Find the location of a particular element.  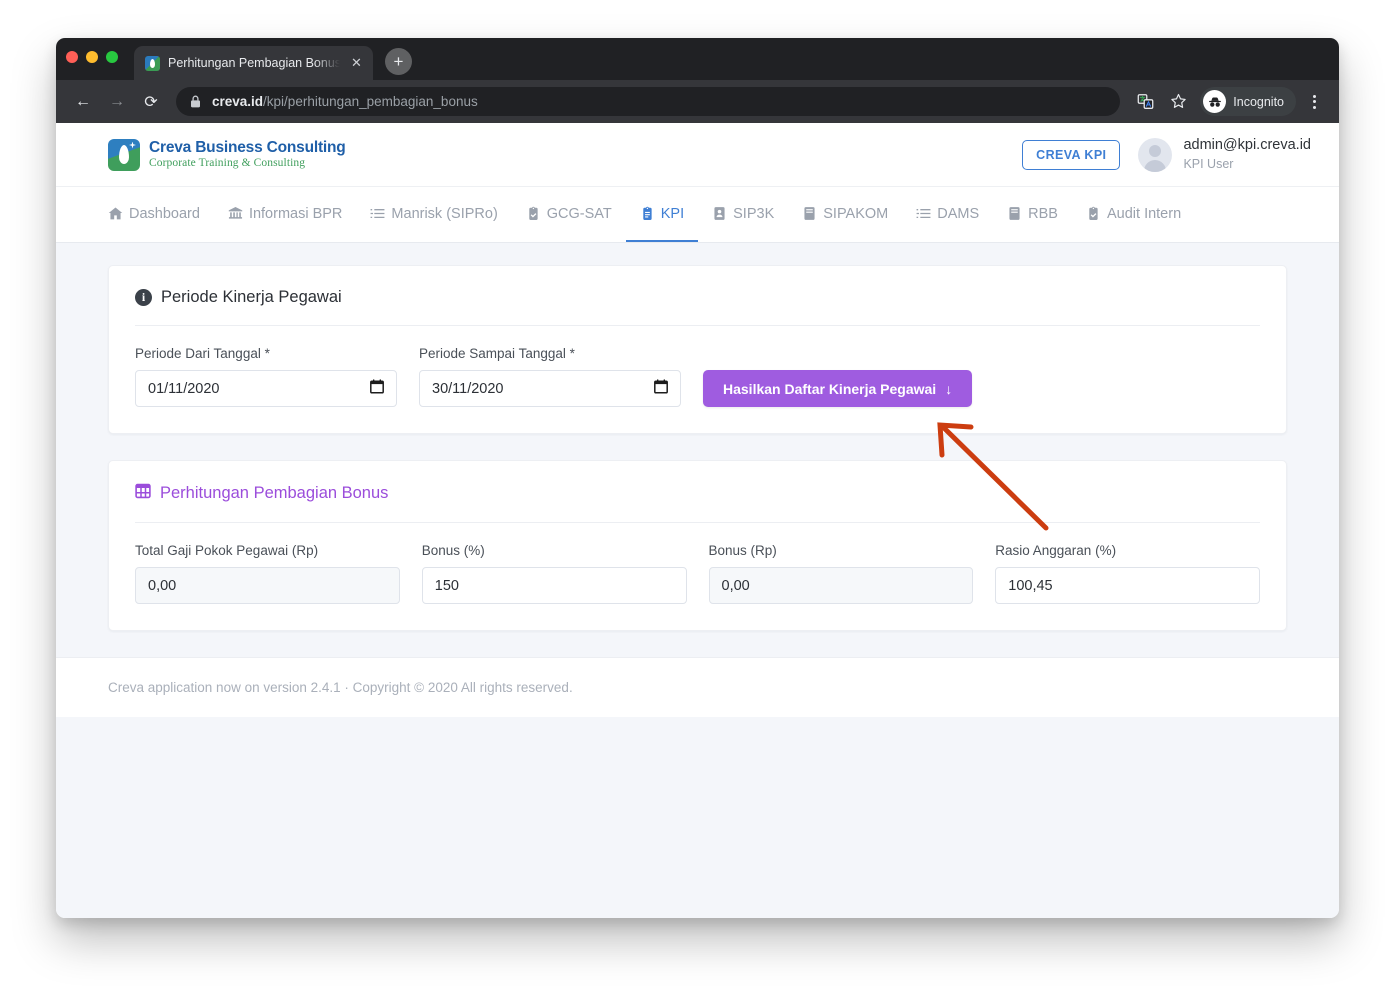

maximize-window-button is located at coordinates (112, 57).